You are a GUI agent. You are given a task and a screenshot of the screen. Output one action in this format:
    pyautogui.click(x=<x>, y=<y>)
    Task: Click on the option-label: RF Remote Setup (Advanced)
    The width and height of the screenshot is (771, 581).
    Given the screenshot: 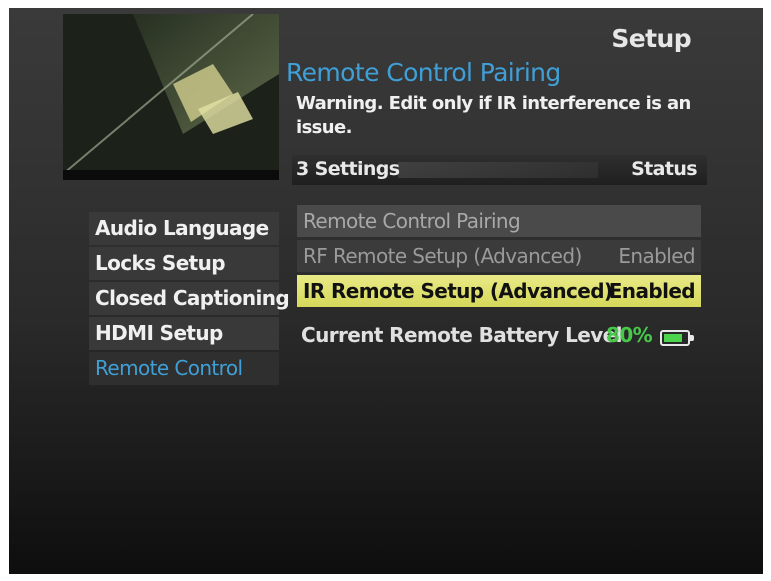 What is the action you would take?
    pyautogui.click(x=442, y=256)
    